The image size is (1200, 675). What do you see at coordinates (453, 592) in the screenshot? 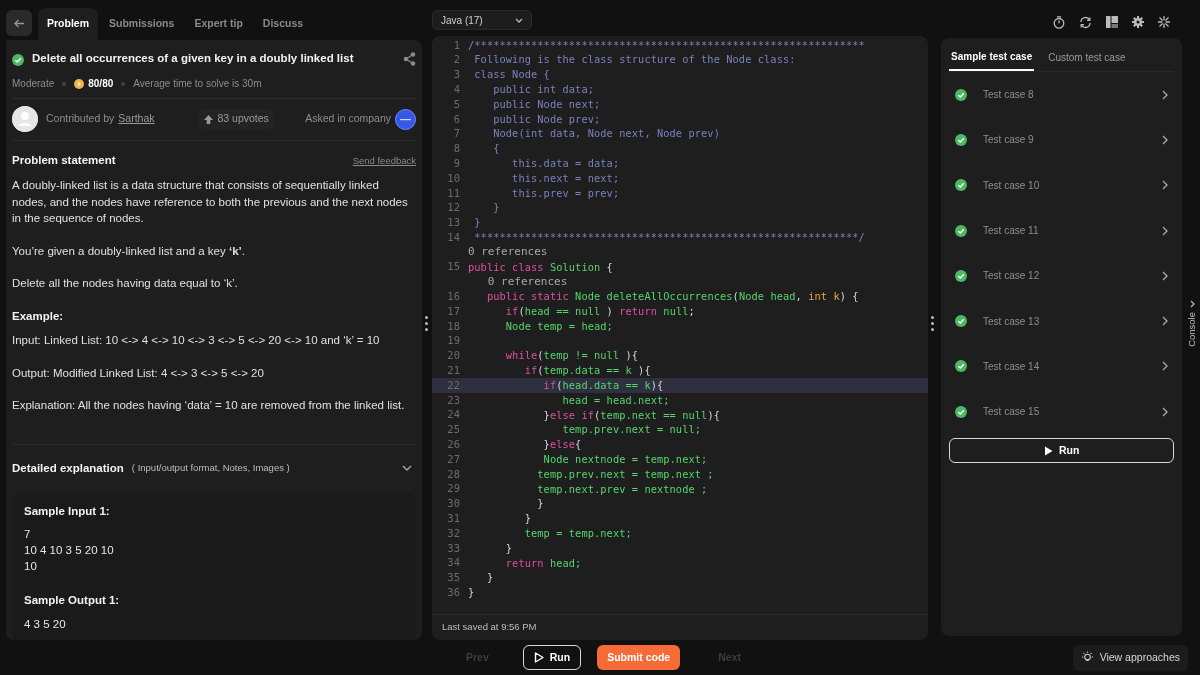
I see `line-number: 36` at bounding box center [453, 592].